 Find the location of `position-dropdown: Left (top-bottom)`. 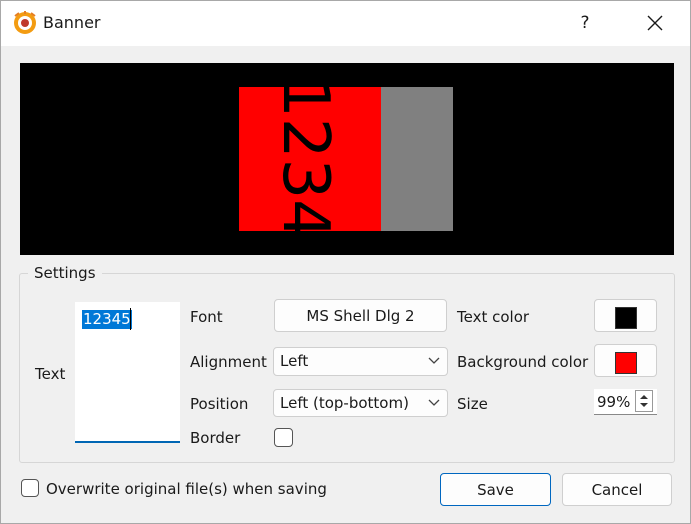

position-dropdown: Left (top-bottom) is located at coordinates (360, 403).